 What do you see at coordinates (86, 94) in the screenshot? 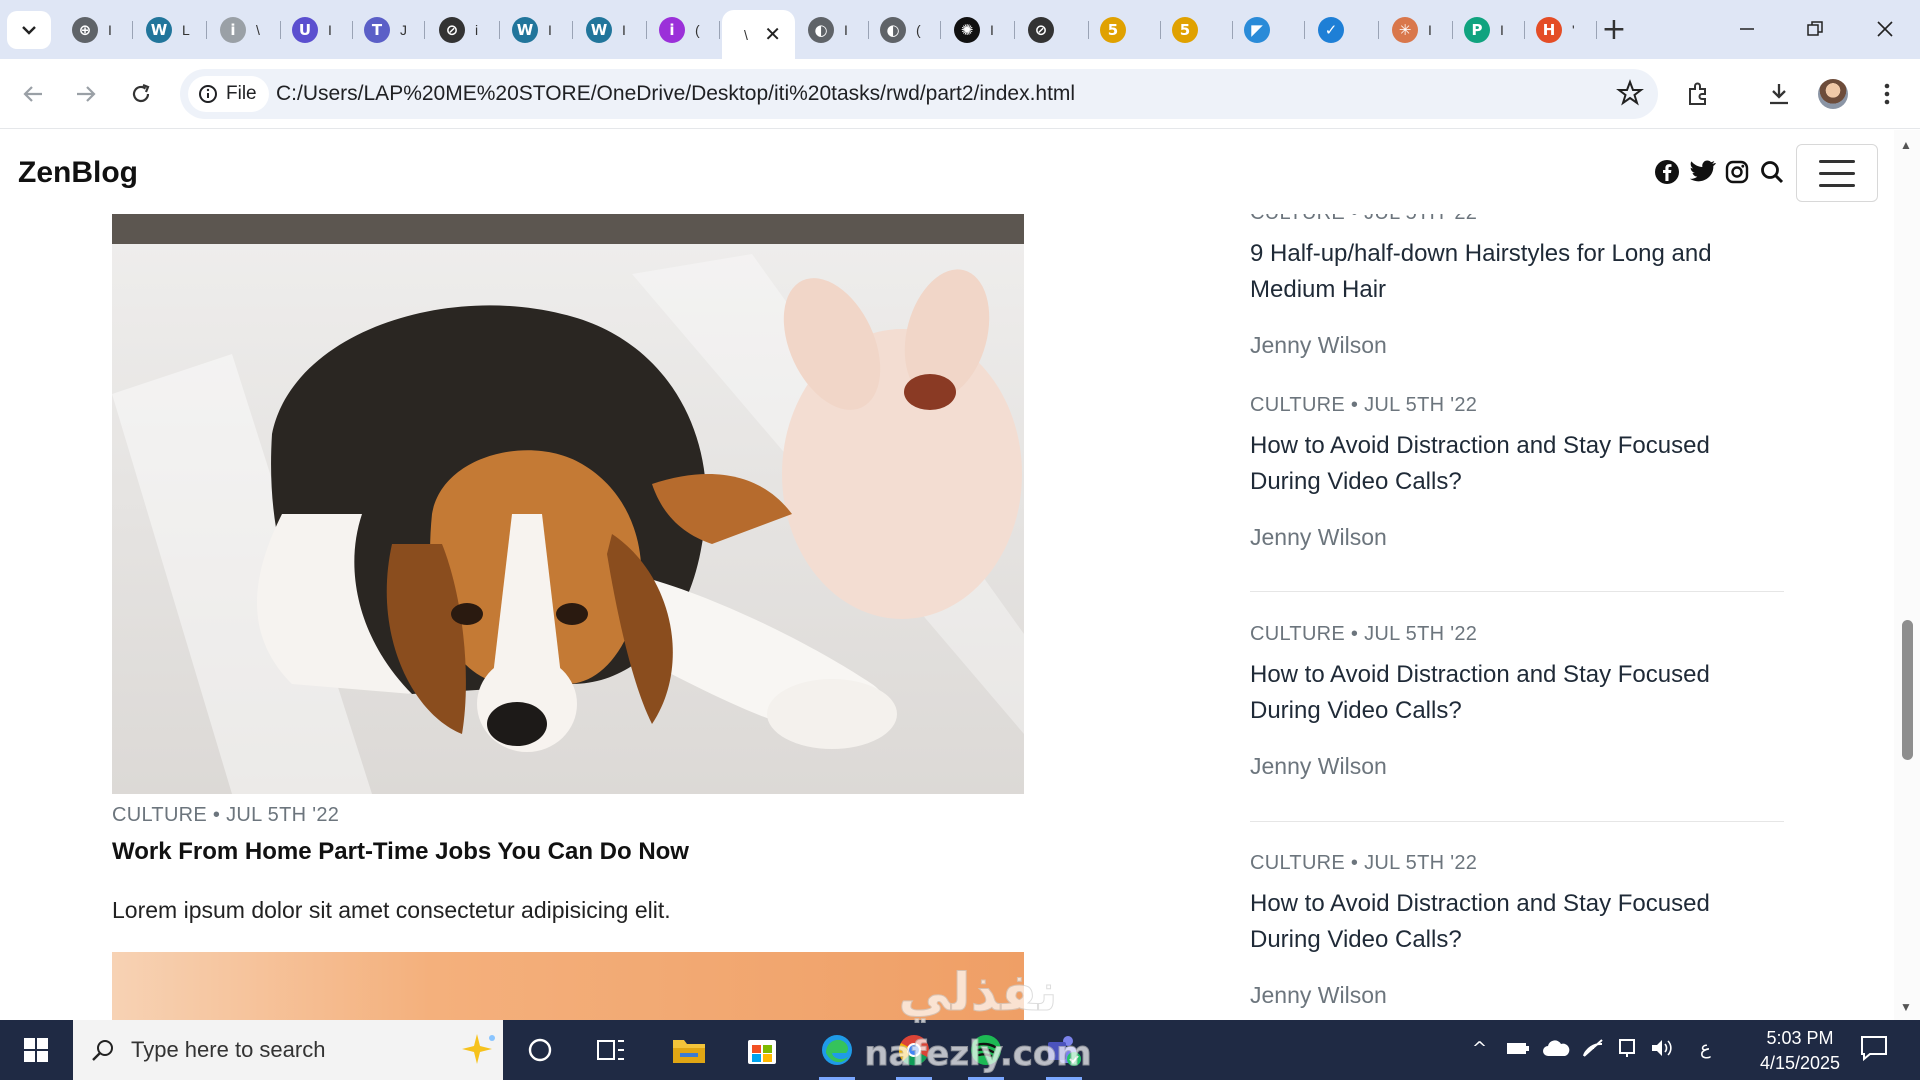
I see `forward-button` at bounding box center [86, 94].